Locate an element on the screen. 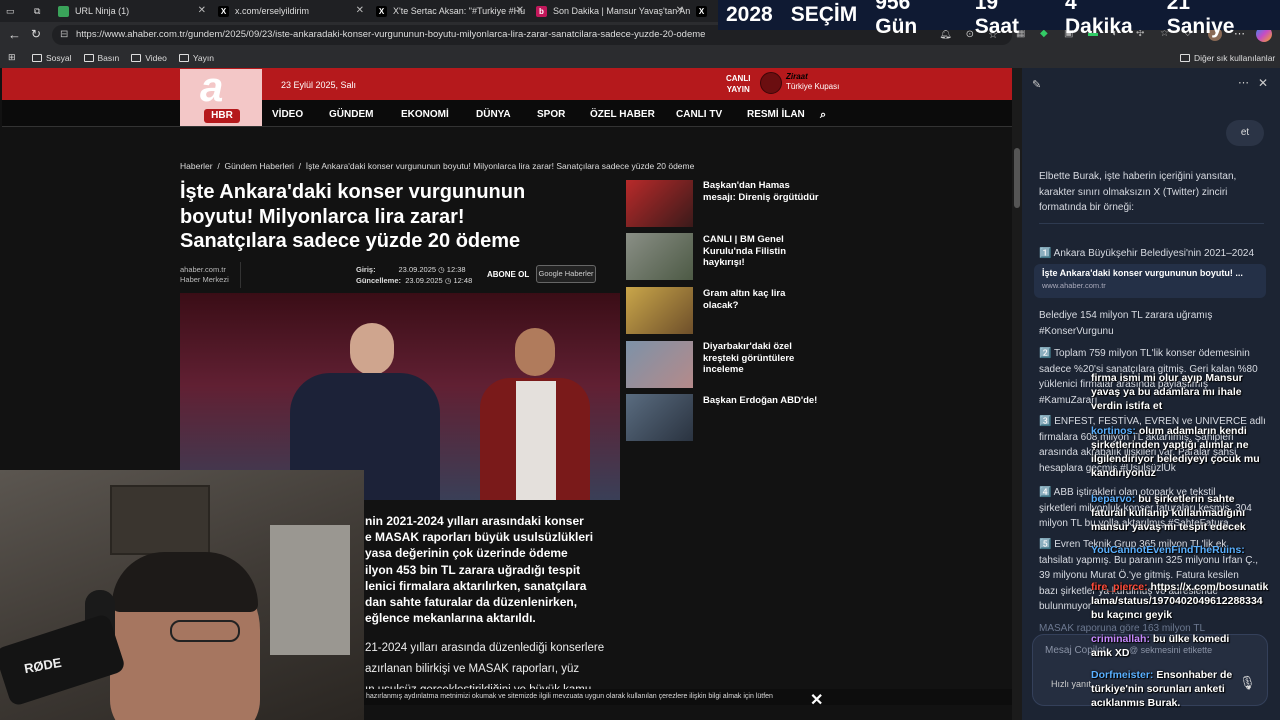 The width and height of the screenshot is (1280, 720). tab-x-ersel: X x.com/erselyildirim ✕ is located at coordinates (291, 11).